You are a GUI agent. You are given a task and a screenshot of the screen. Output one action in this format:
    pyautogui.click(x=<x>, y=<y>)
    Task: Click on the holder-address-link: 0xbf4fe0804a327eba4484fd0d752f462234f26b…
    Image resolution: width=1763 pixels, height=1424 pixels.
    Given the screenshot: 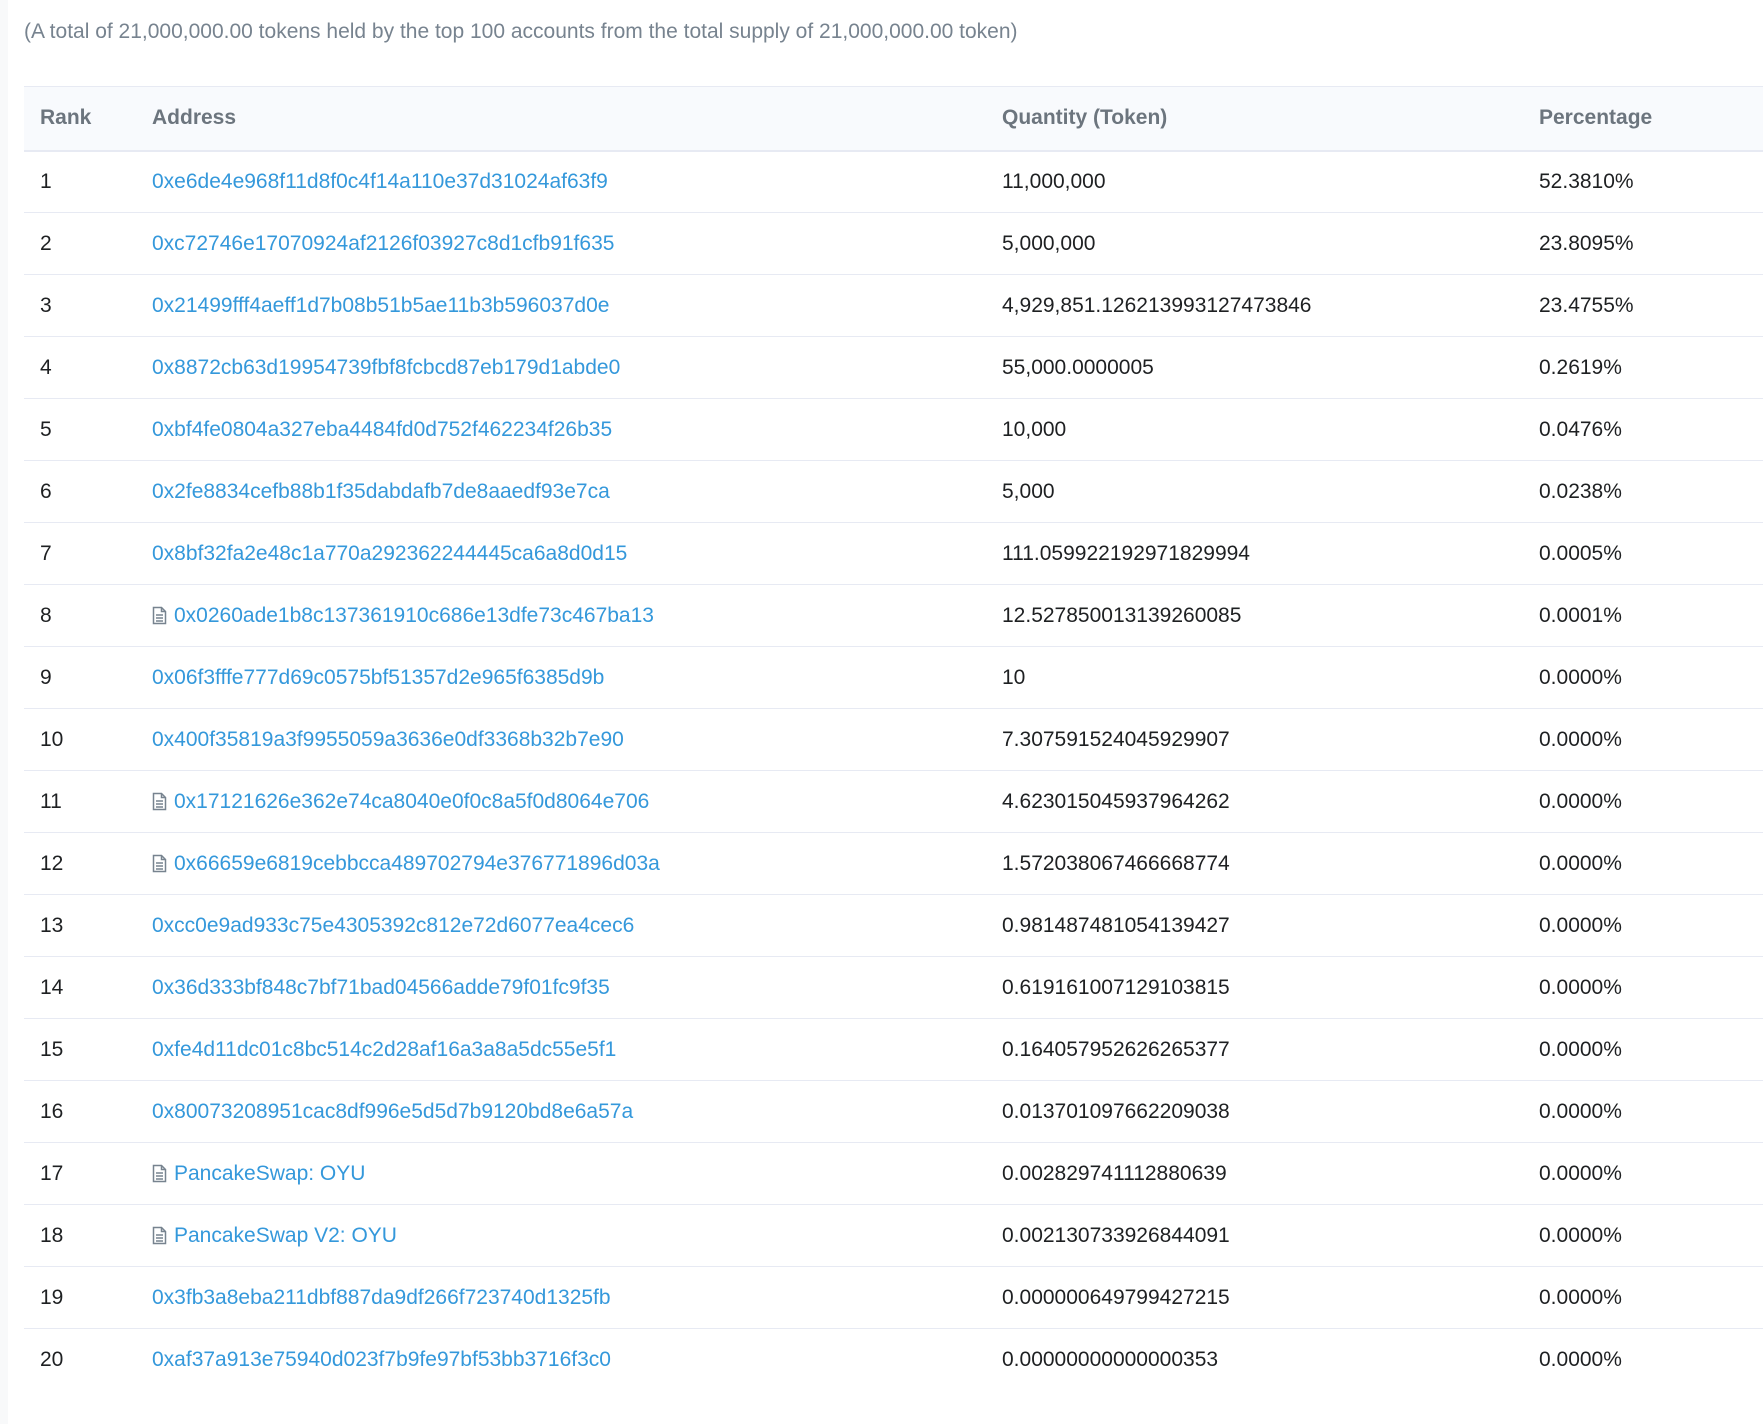 What is the action you would take?
    pyautogui.click(x=382, y=429)
    